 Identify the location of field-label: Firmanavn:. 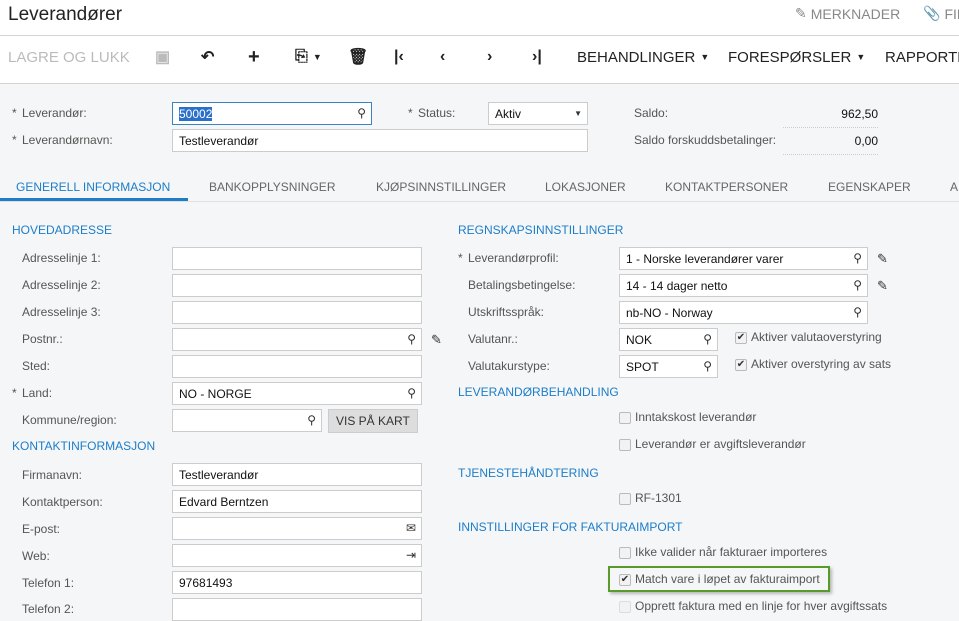
(52, 475).